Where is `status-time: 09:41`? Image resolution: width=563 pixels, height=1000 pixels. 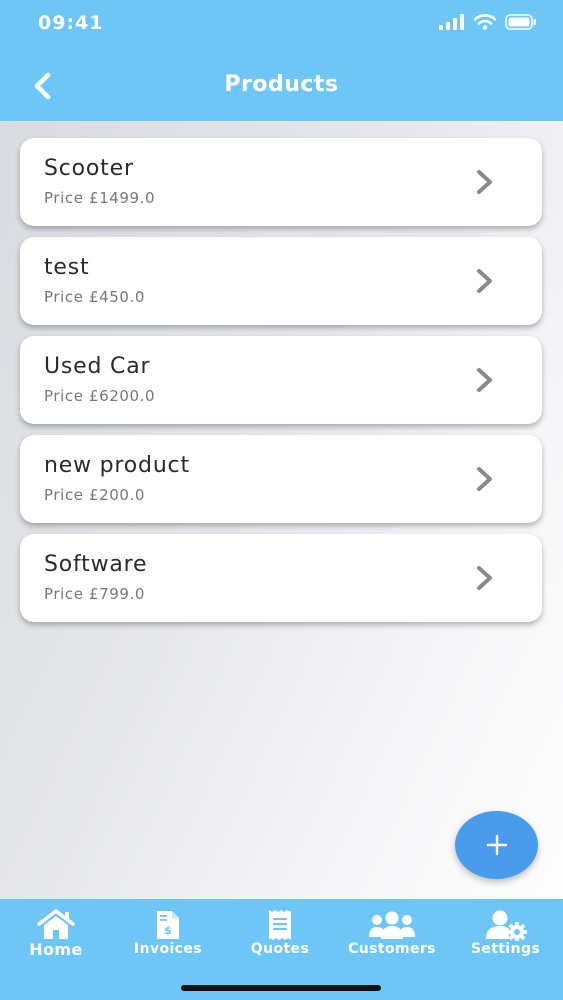
status-time: 09:41 is located at coordinates (71, 23).